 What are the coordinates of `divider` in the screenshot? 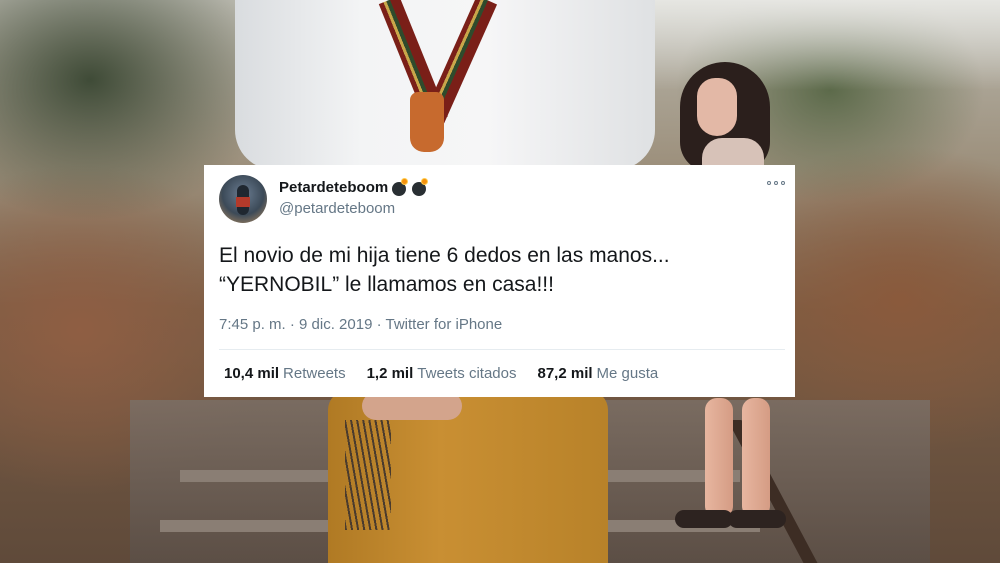 It's located at (502, 349).